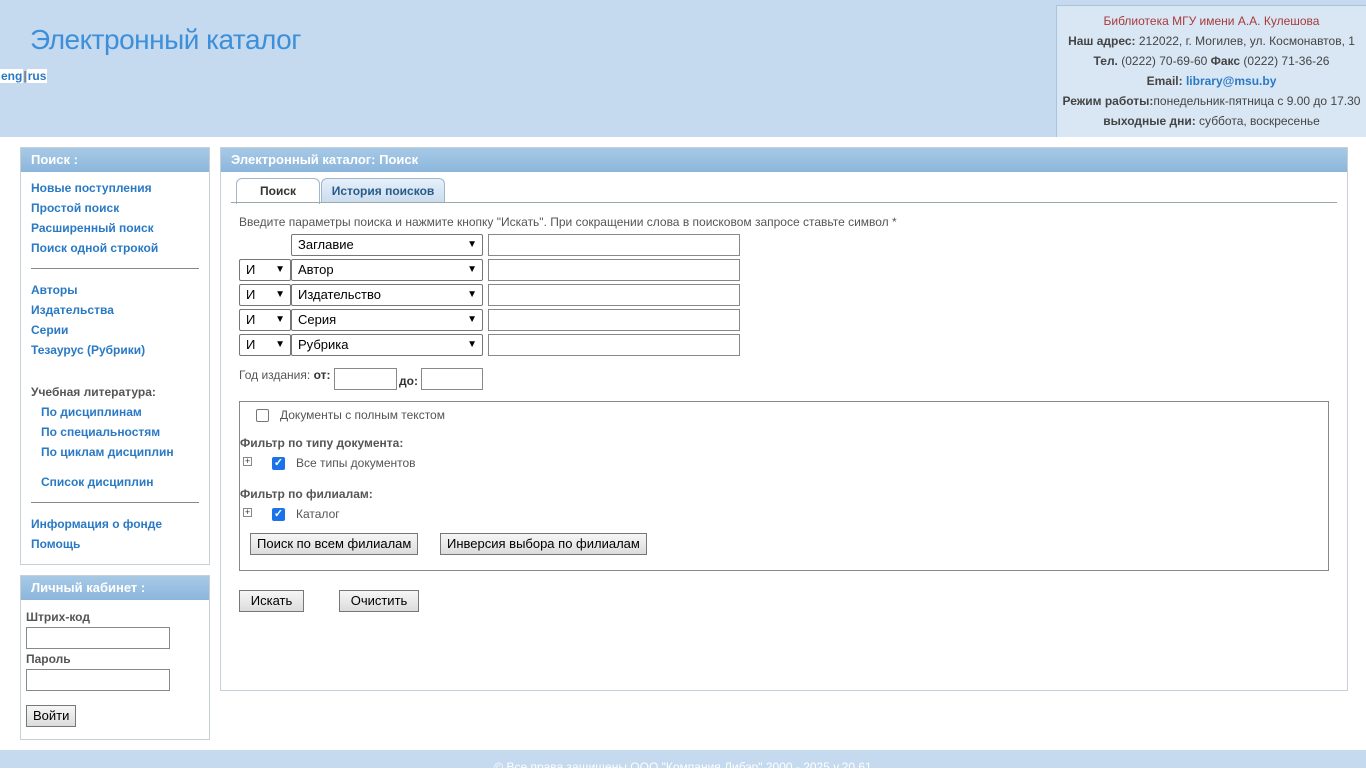 The image size is (1366, 784). I want to click on barcode-input, so click(98, 638).